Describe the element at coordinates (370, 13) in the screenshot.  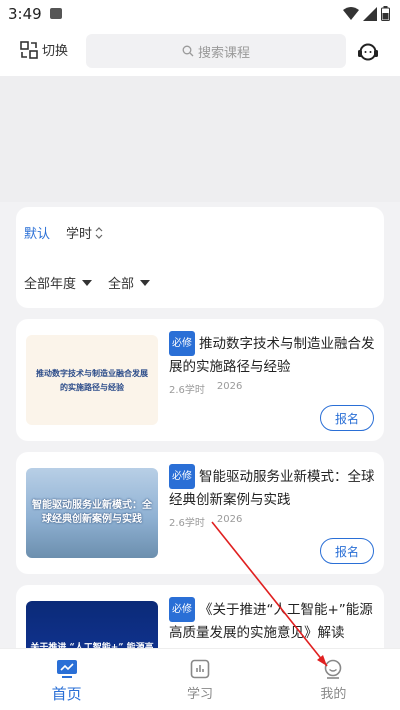
I see `signal-icon` at that location.